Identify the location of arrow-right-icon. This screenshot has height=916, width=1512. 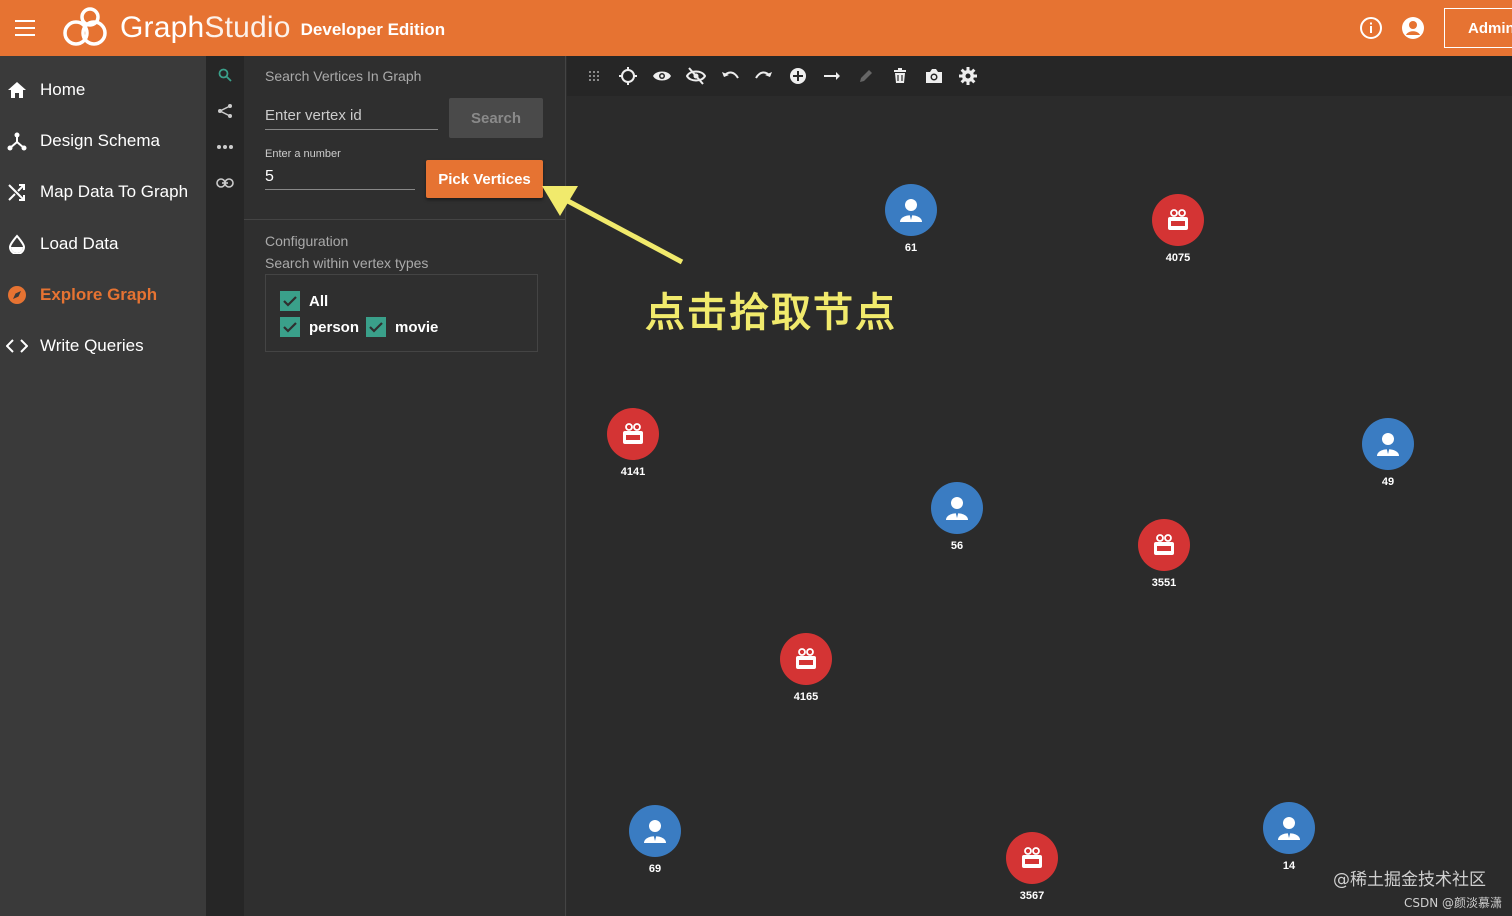
(832, 76).